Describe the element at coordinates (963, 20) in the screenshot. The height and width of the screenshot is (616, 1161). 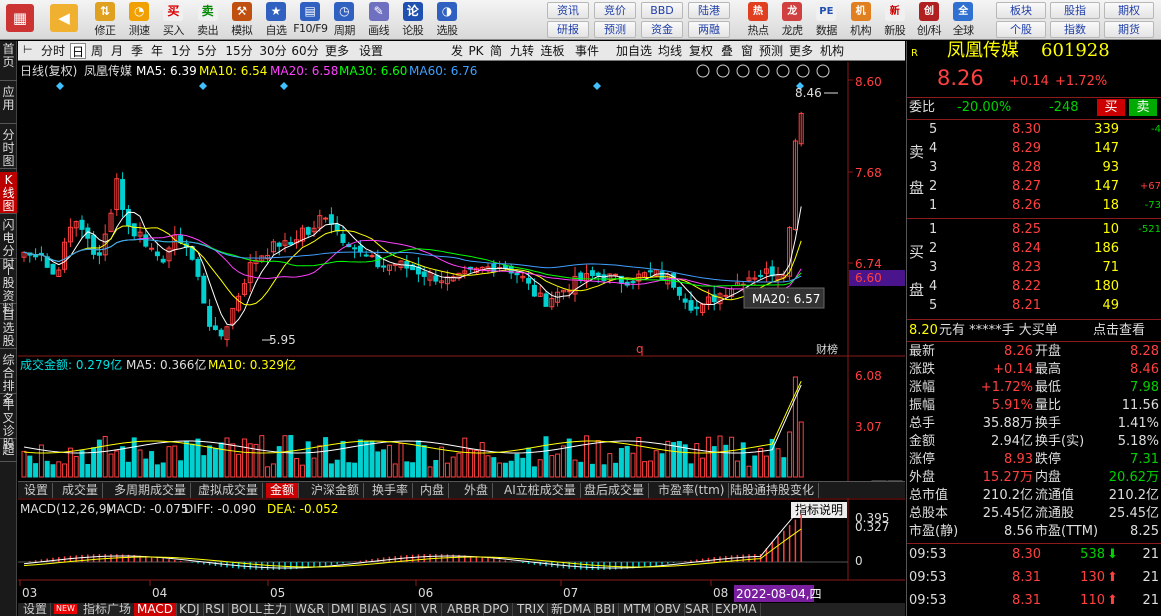
I see `toolbar-right-button-6: 全全球` at that location.